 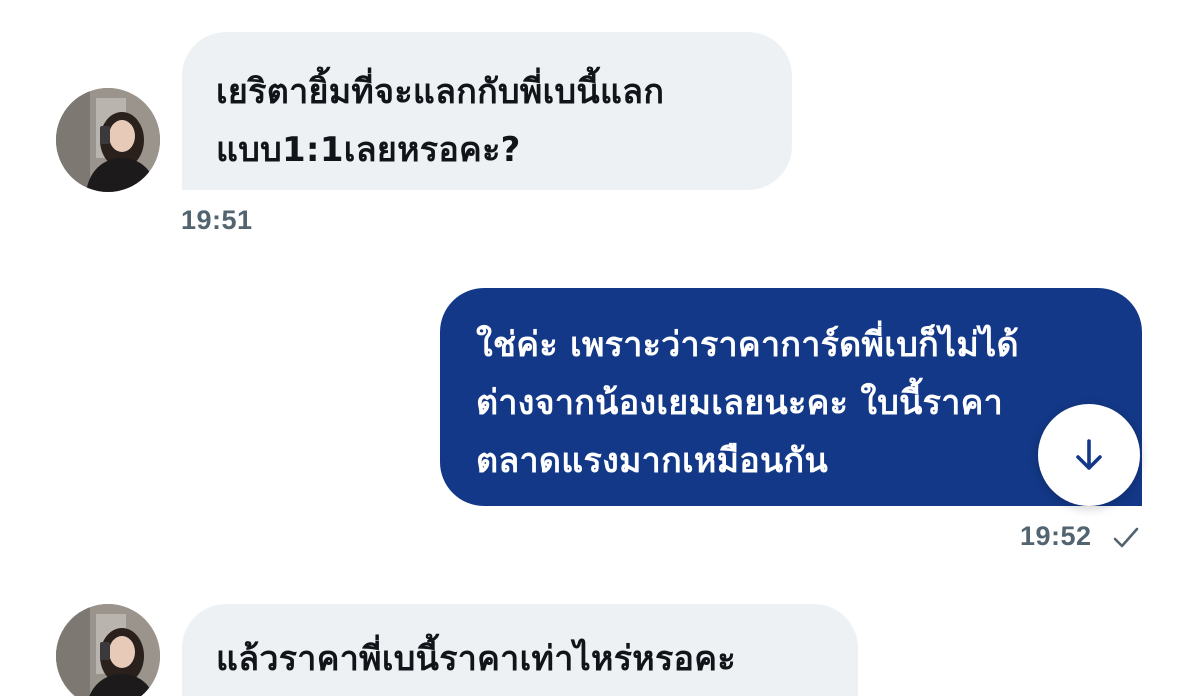 I want to click on incoming-message-bubble: แล้วราคาพี่เบนี้ราคาเท่าไหร่หรอคะ, so click(x=520, y=650).